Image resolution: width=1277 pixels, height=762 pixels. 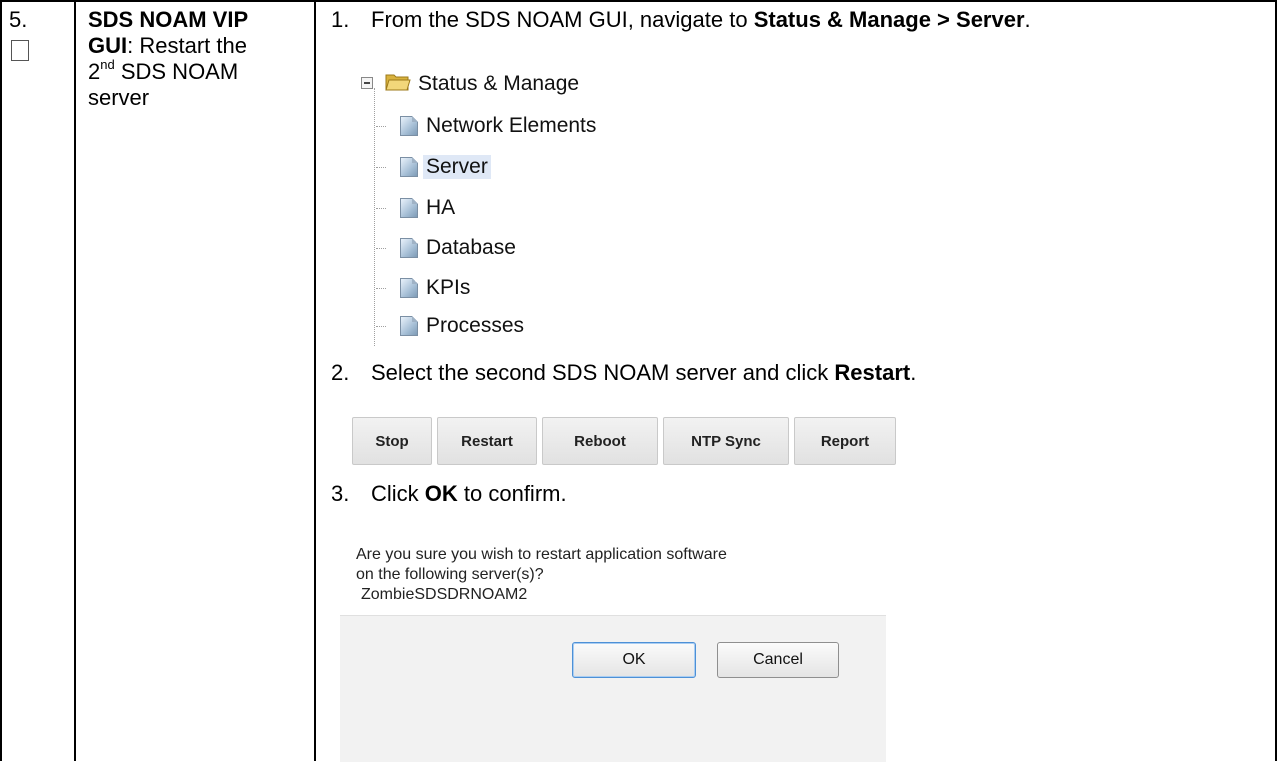 I want to click on folder-open-icon, so click(x=398, y=82).